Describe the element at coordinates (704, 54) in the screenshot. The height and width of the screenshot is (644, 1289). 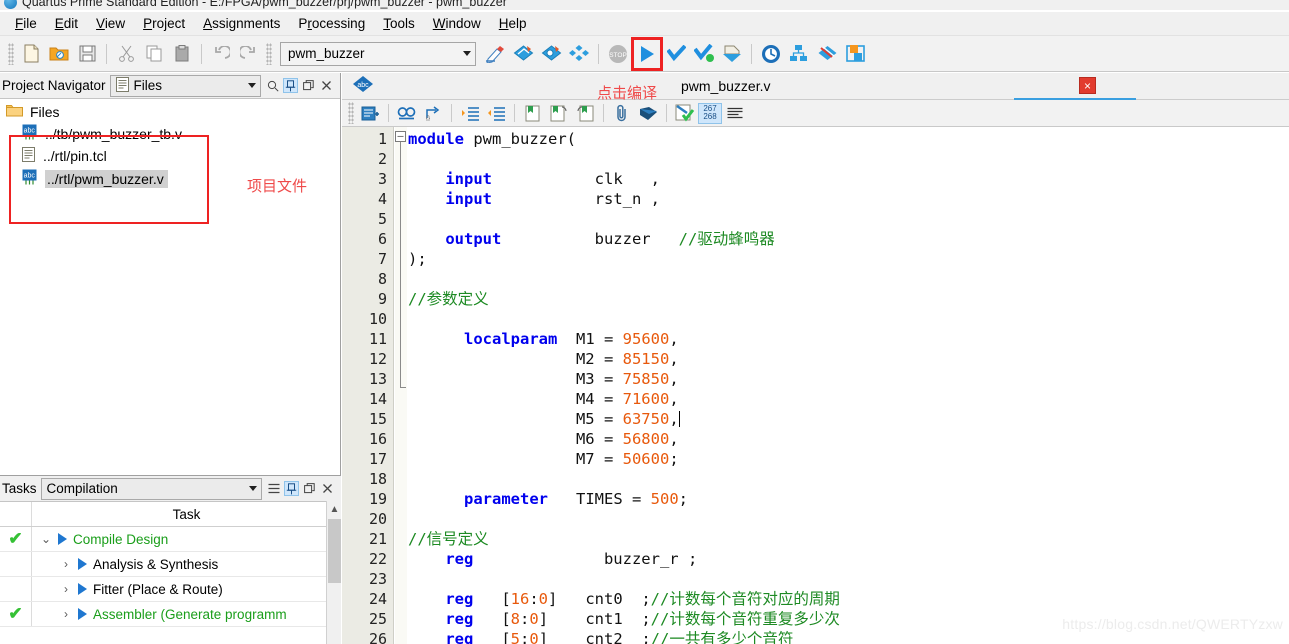
I see `start-compilation-check-icon` at that location.